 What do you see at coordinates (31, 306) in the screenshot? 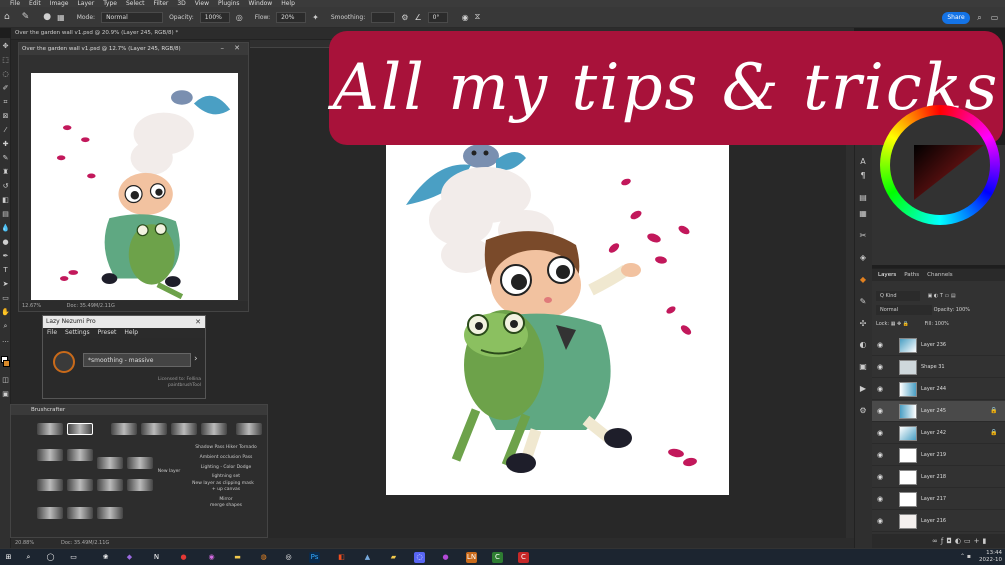
I see `floating-zoom: 12.67%` at bounding box center [31, 306].